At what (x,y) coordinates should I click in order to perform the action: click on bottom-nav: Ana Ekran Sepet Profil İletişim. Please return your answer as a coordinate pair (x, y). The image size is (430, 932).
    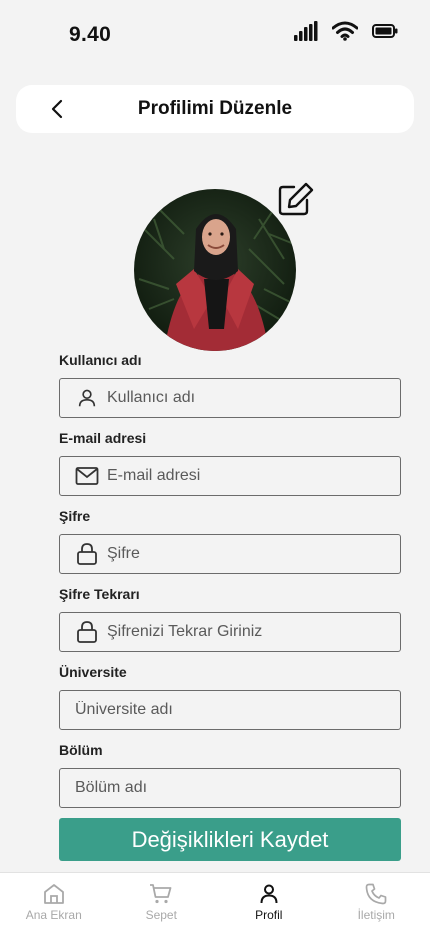
    Looking at the image, I should click on (215, 902).